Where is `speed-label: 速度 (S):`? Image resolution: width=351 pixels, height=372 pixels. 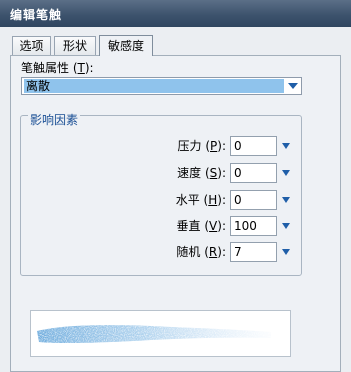
speed-label: 速度 (S): is located at coordinates (201, 173).